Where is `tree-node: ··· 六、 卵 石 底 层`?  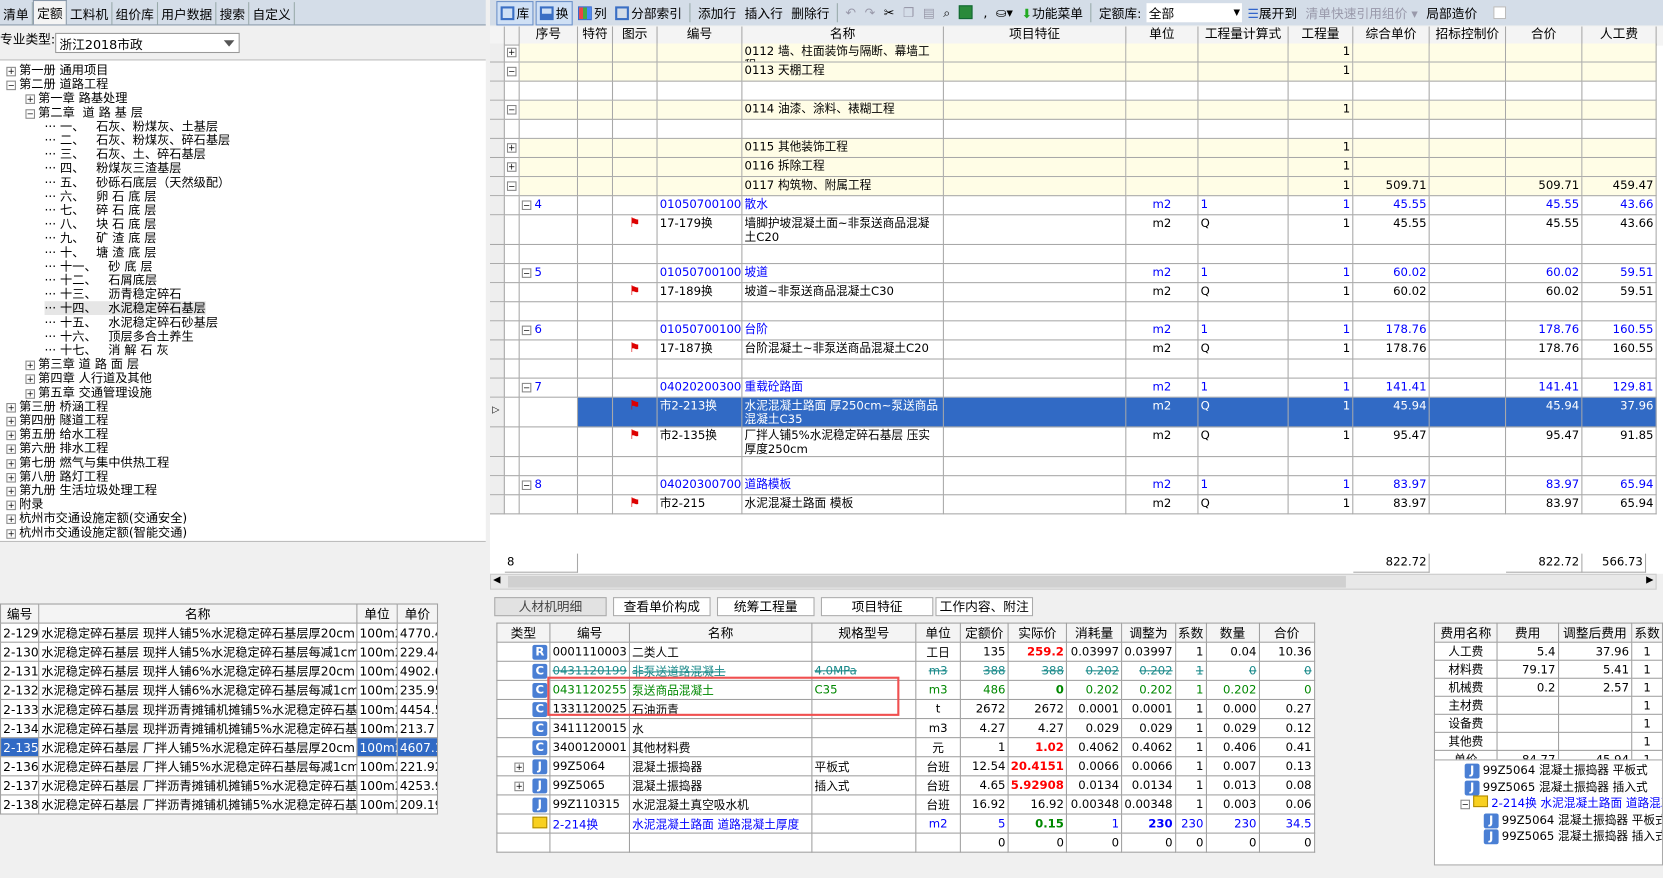 tree-node: ··· 六、 卵 石 底 层 is located at coordinates (101, 196).